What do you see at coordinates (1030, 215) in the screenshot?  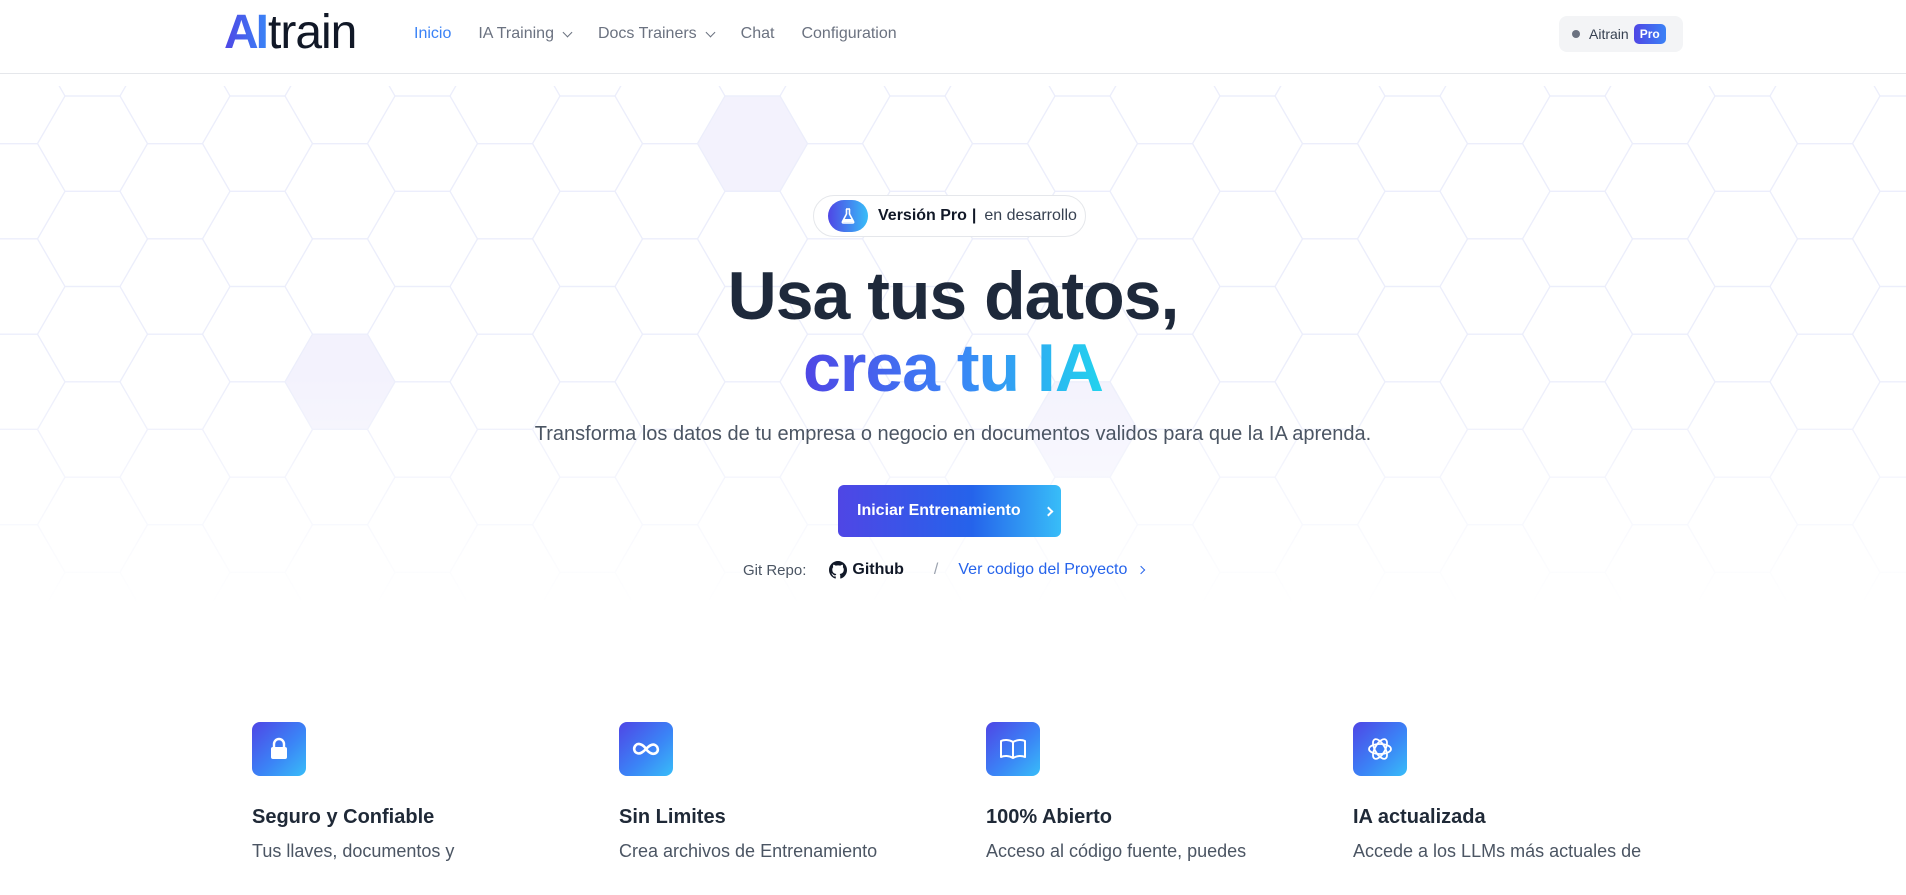 I see `pill-status-text: en desarrollo` at bounding box center [1030, 215].